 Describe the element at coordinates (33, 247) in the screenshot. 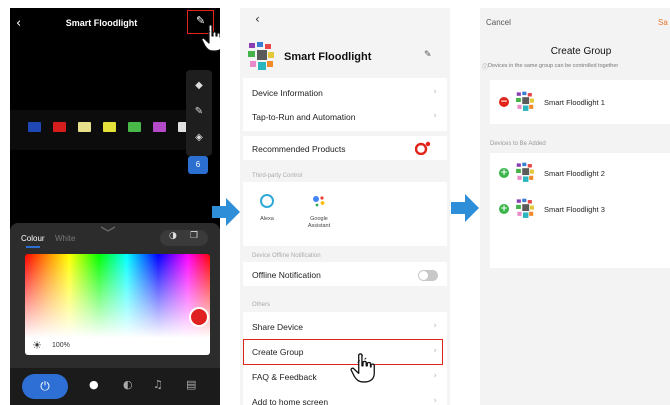

I see `active-tab-indicator` at that location.